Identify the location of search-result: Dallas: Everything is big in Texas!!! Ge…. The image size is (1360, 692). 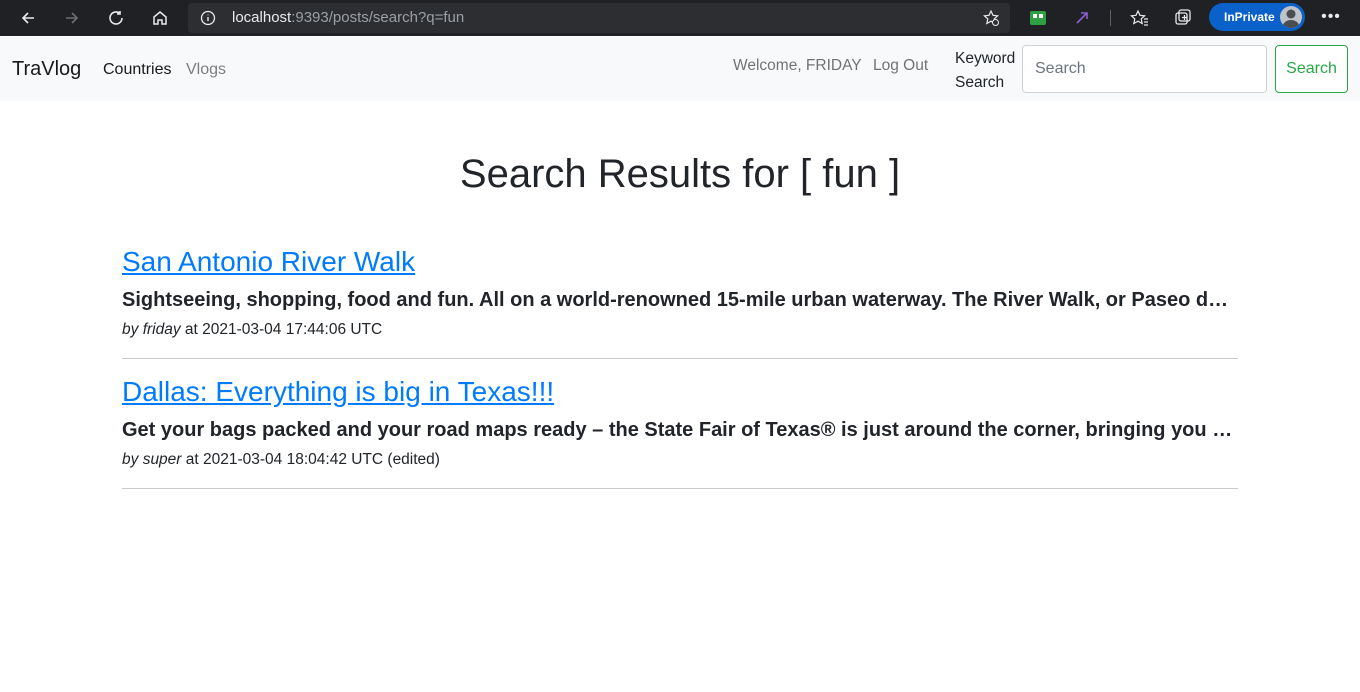
(680, 432).